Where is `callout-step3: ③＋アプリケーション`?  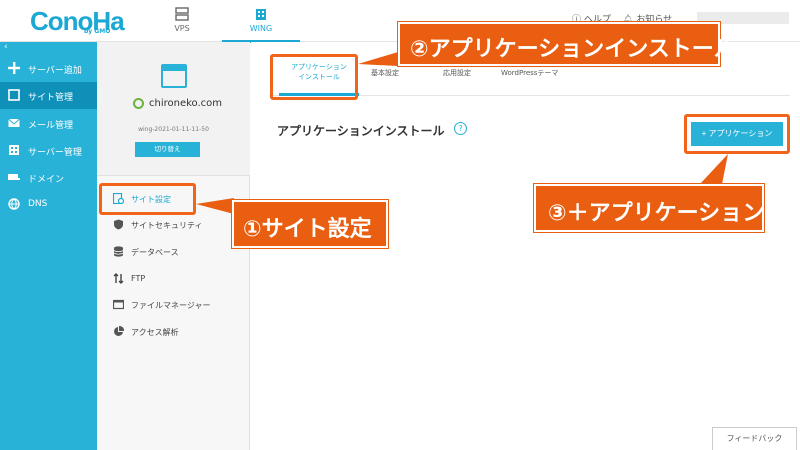
callout-step3: ③＋アプリケーション is located at coordinates (649, 208).